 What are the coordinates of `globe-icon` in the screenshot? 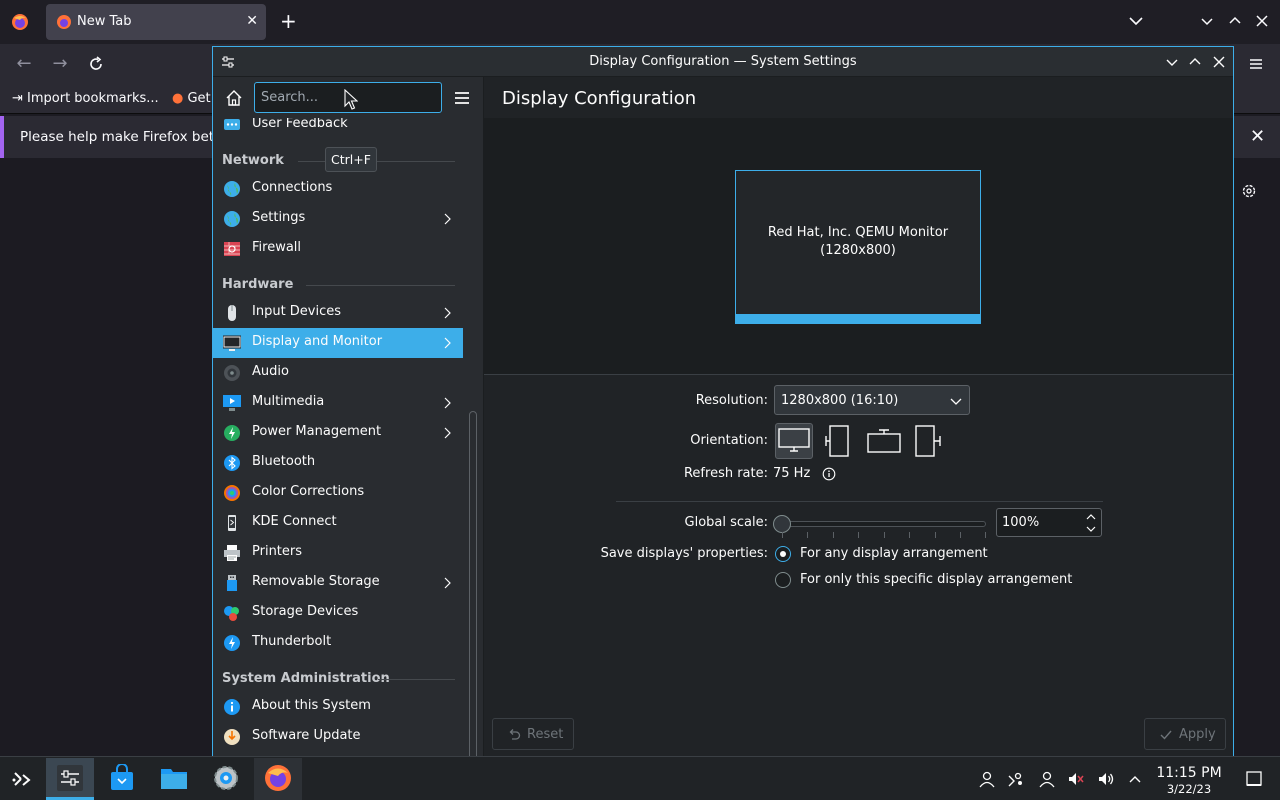 It's located at (232, 219).